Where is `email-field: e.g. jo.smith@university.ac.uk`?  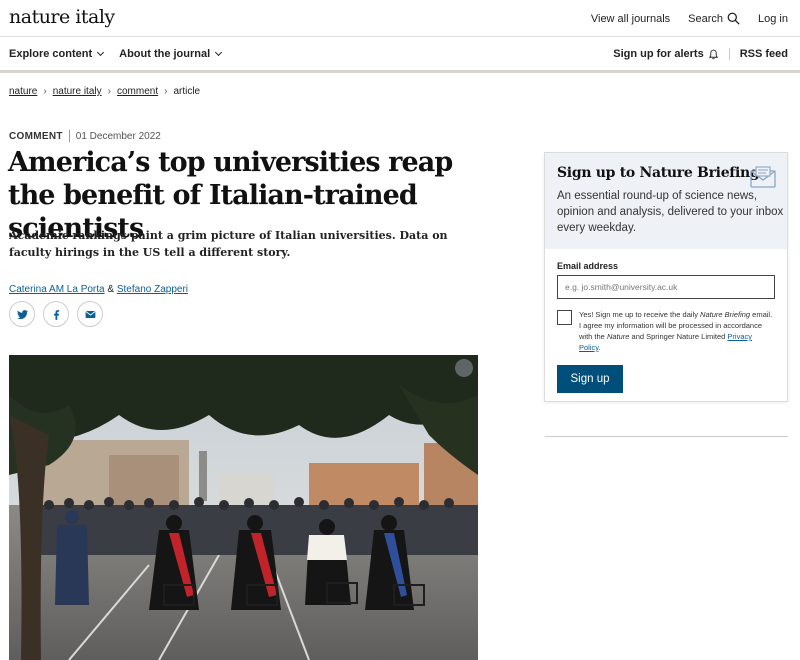 email-field: e.g. jo.smith@university.ac.uk is located at coordinates (666, 287).